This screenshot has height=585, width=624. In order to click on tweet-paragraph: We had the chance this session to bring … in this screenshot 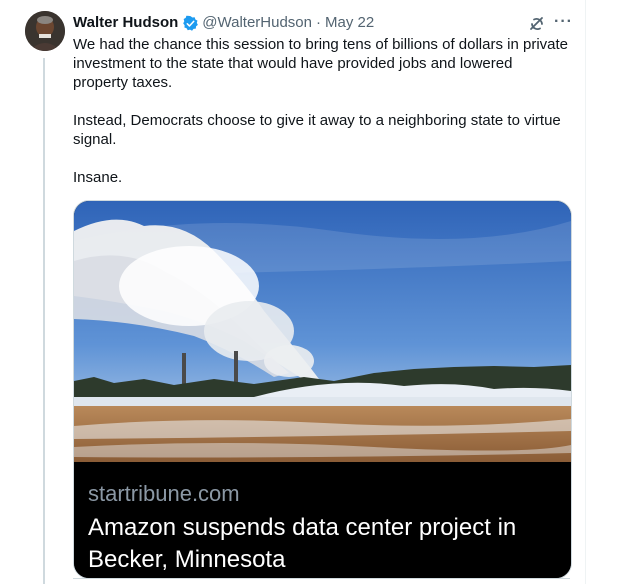, I will do `click(320, 63)`.